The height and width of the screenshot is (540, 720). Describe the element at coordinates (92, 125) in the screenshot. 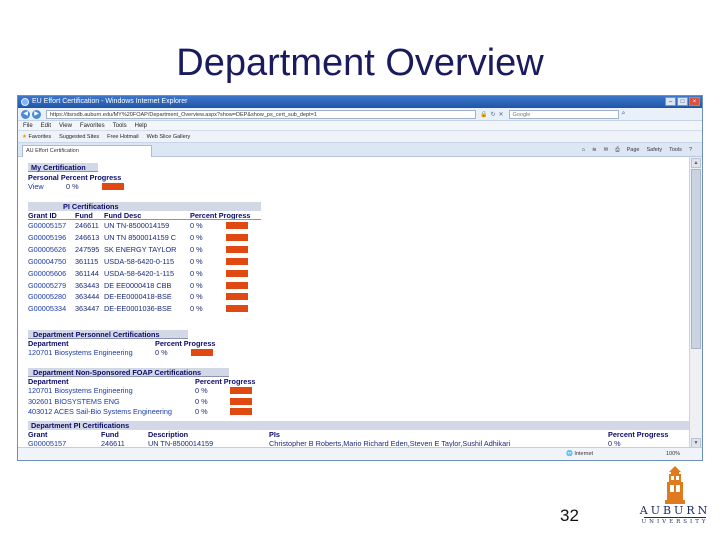

I see `menu-favorites: Favorites` at that location.